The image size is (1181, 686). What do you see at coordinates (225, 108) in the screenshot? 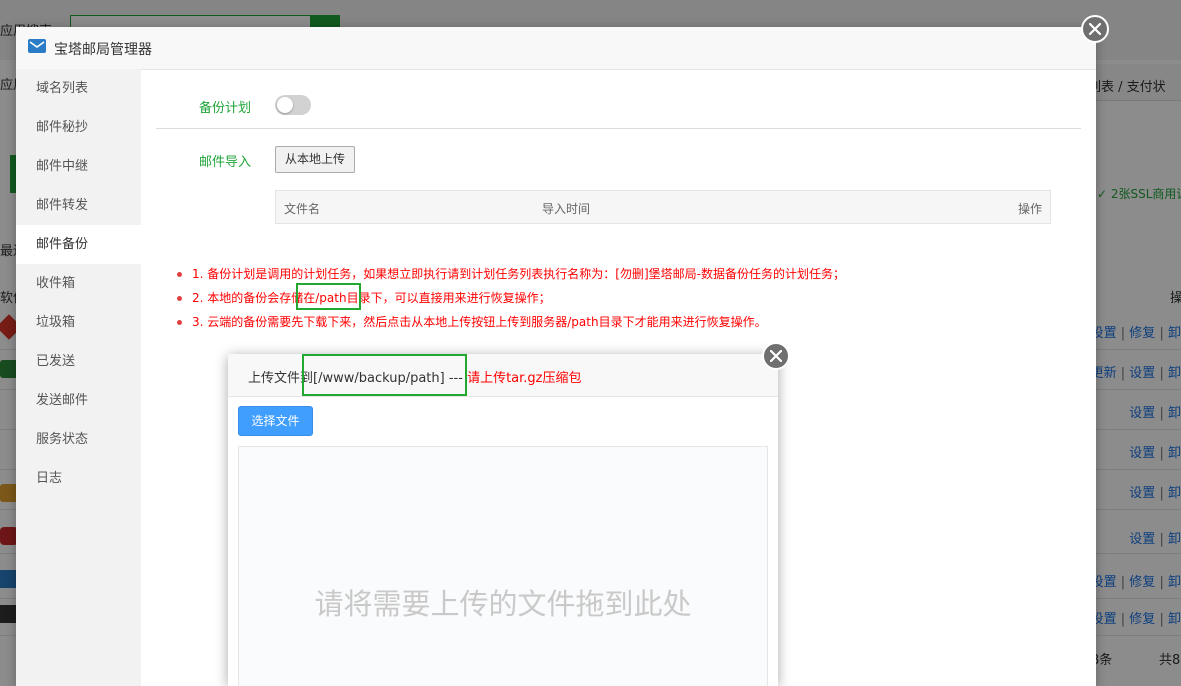
I see `backup-plan-label: 备份计划` at bounding box center [225, 108].